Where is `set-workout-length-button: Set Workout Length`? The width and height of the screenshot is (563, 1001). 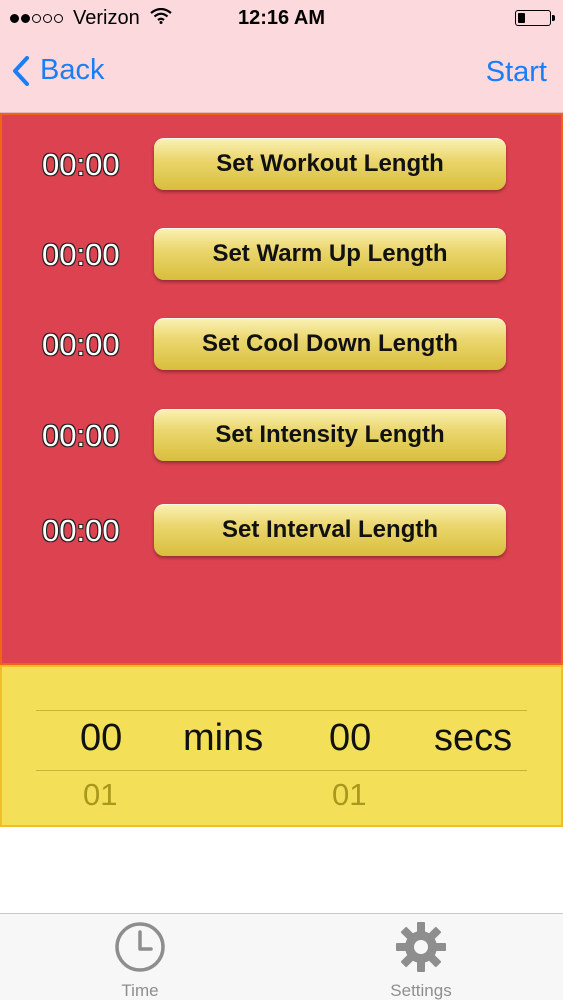 set-workout-length-button: Set Workout Length is located at coordinates (330, 164).